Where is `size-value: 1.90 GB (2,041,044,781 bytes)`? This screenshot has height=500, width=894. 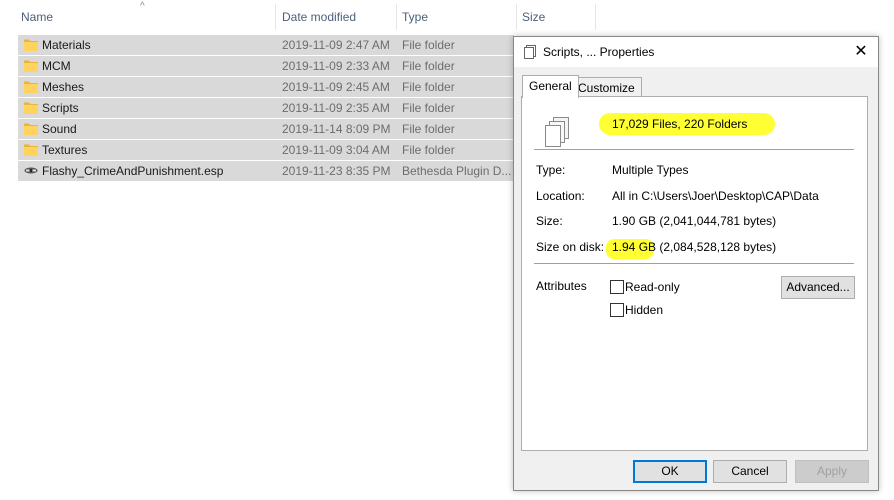
size-value: 1.90 GB (2,041,044,781 bytes) is located at coordinates (694, 221).